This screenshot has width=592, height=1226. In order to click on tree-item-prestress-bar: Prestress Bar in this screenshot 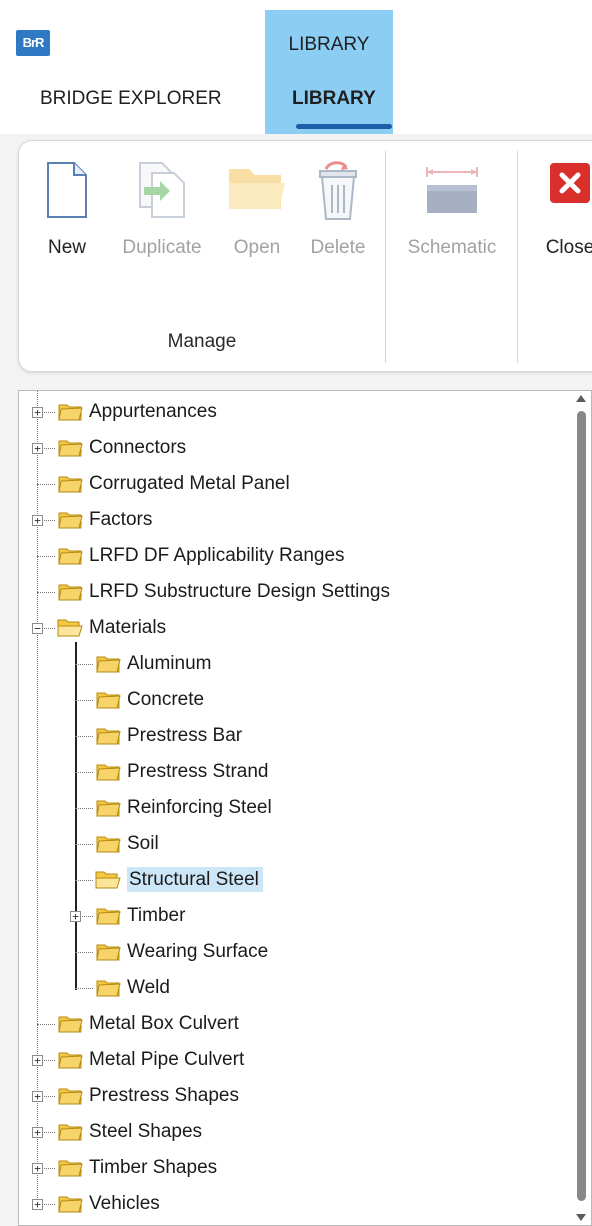, I will do `click(168, 736)`.